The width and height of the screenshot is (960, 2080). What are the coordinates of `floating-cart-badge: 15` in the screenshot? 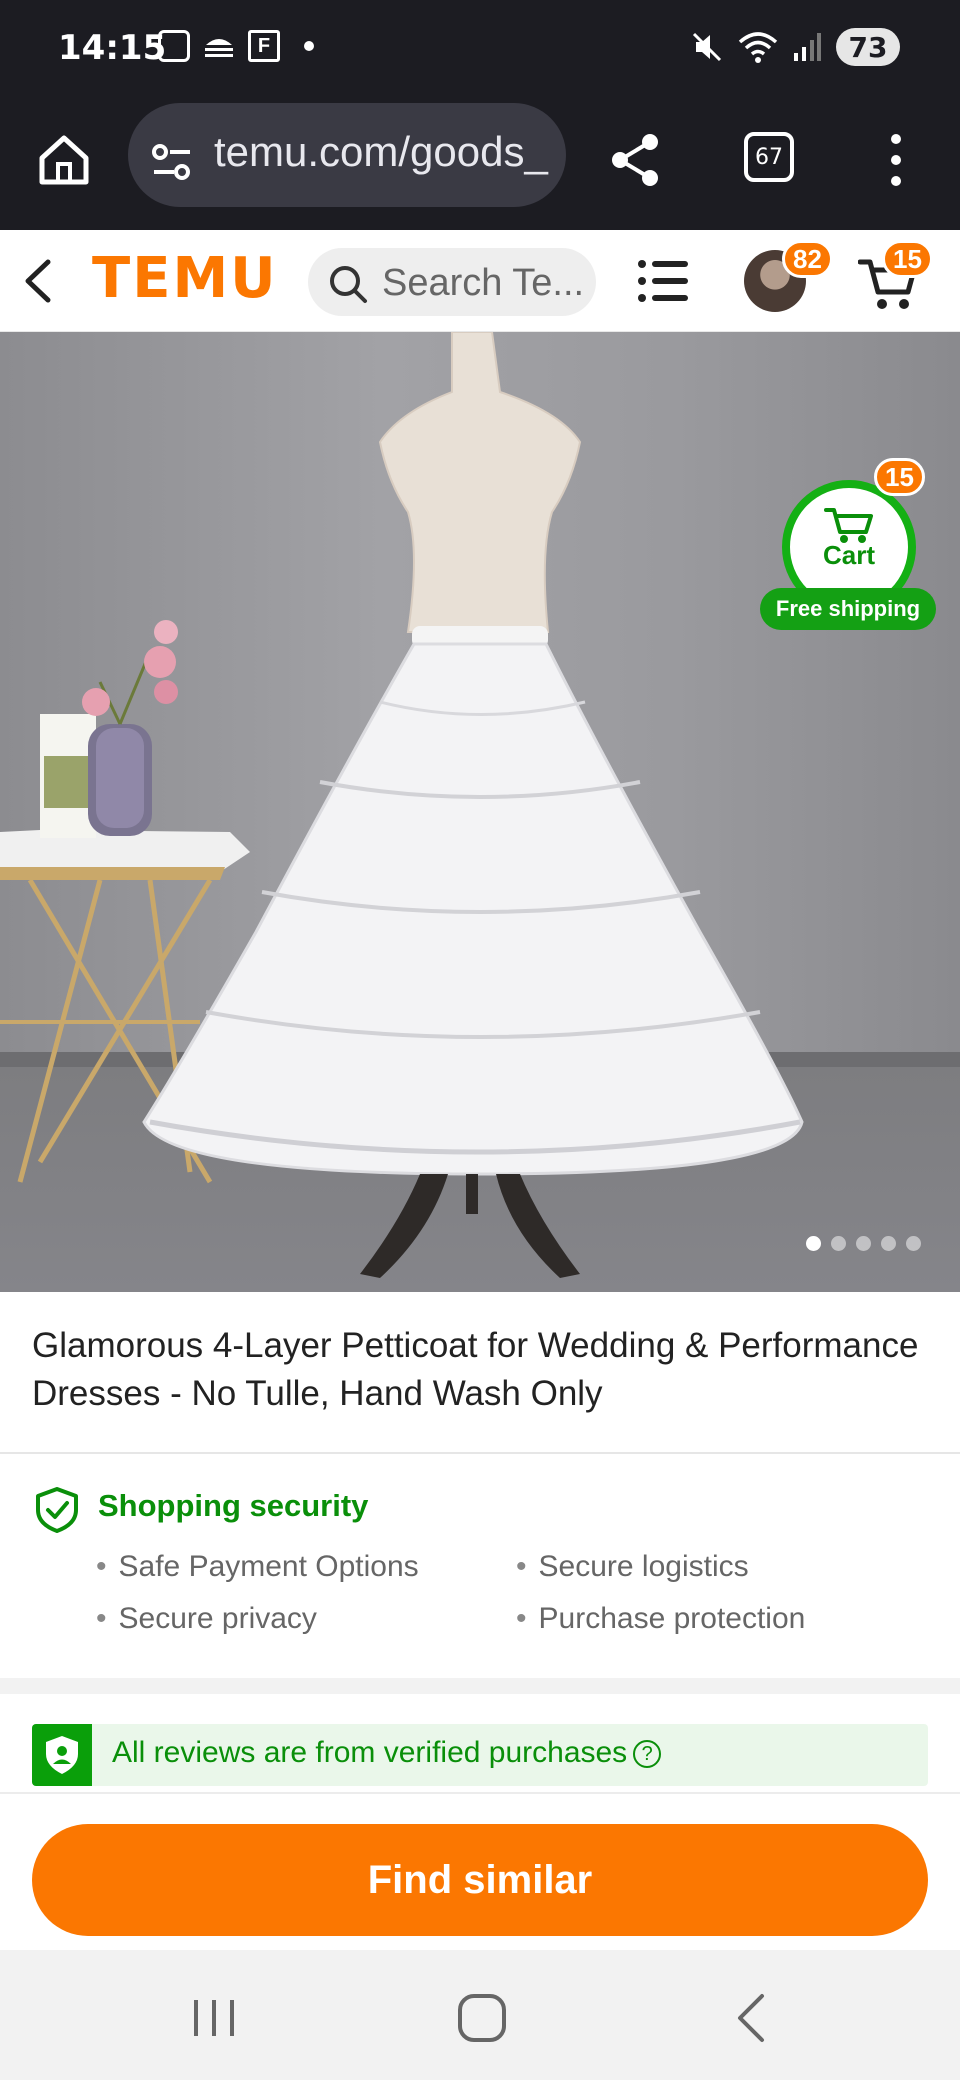 It's located at (899, 477).